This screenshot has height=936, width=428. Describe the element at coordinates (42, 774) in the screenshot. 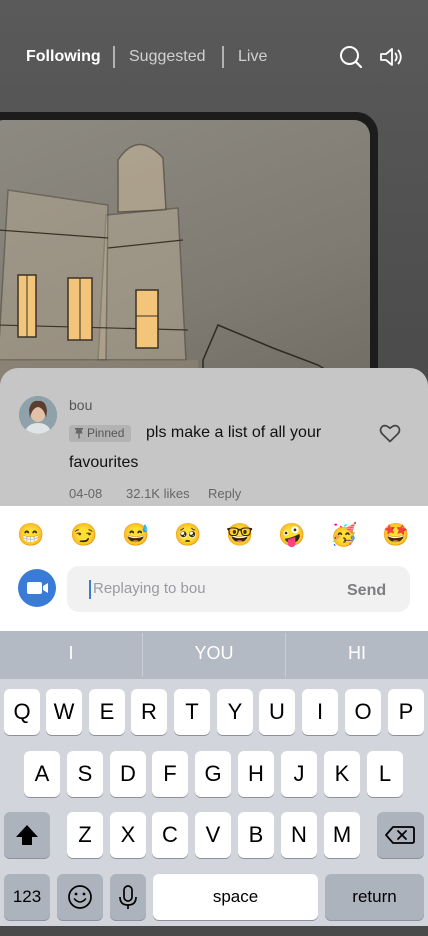

I see `key-a: A` at that location.